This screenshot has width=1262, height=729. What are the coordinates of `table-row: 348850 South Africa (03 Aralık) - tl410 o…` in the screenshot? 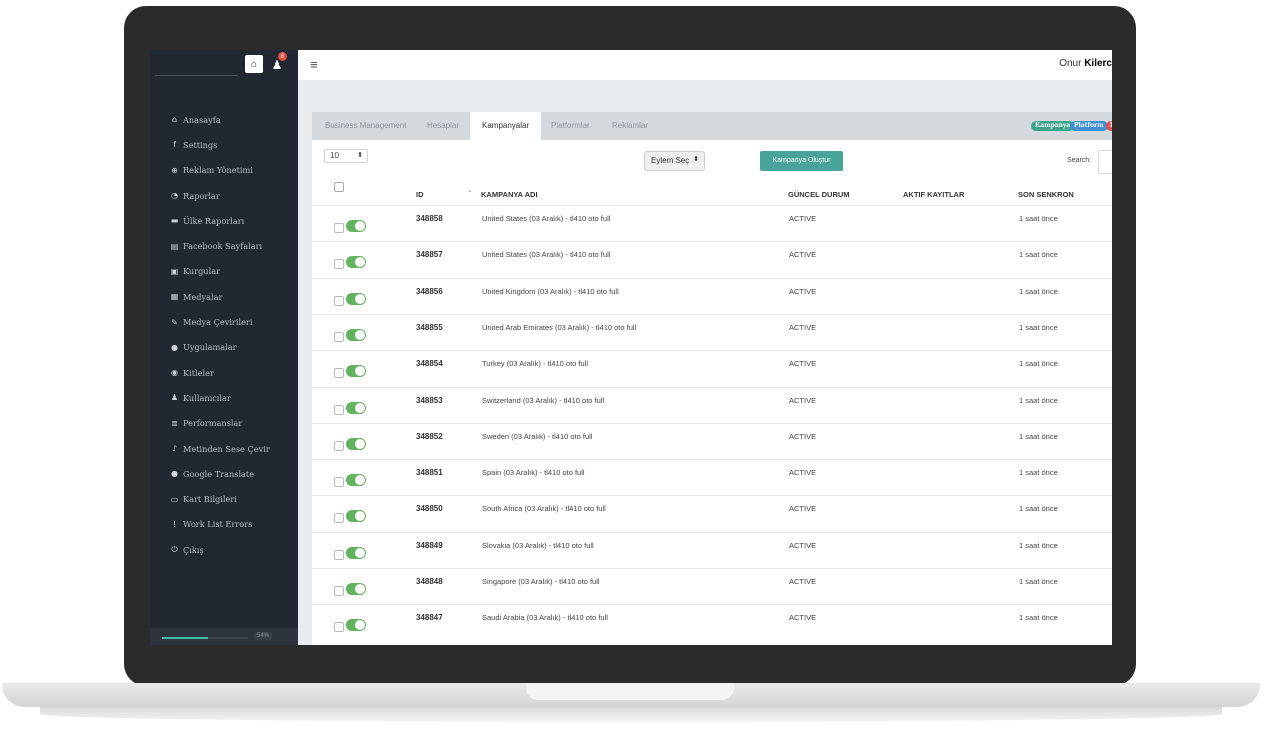 It's located at (712, 513).